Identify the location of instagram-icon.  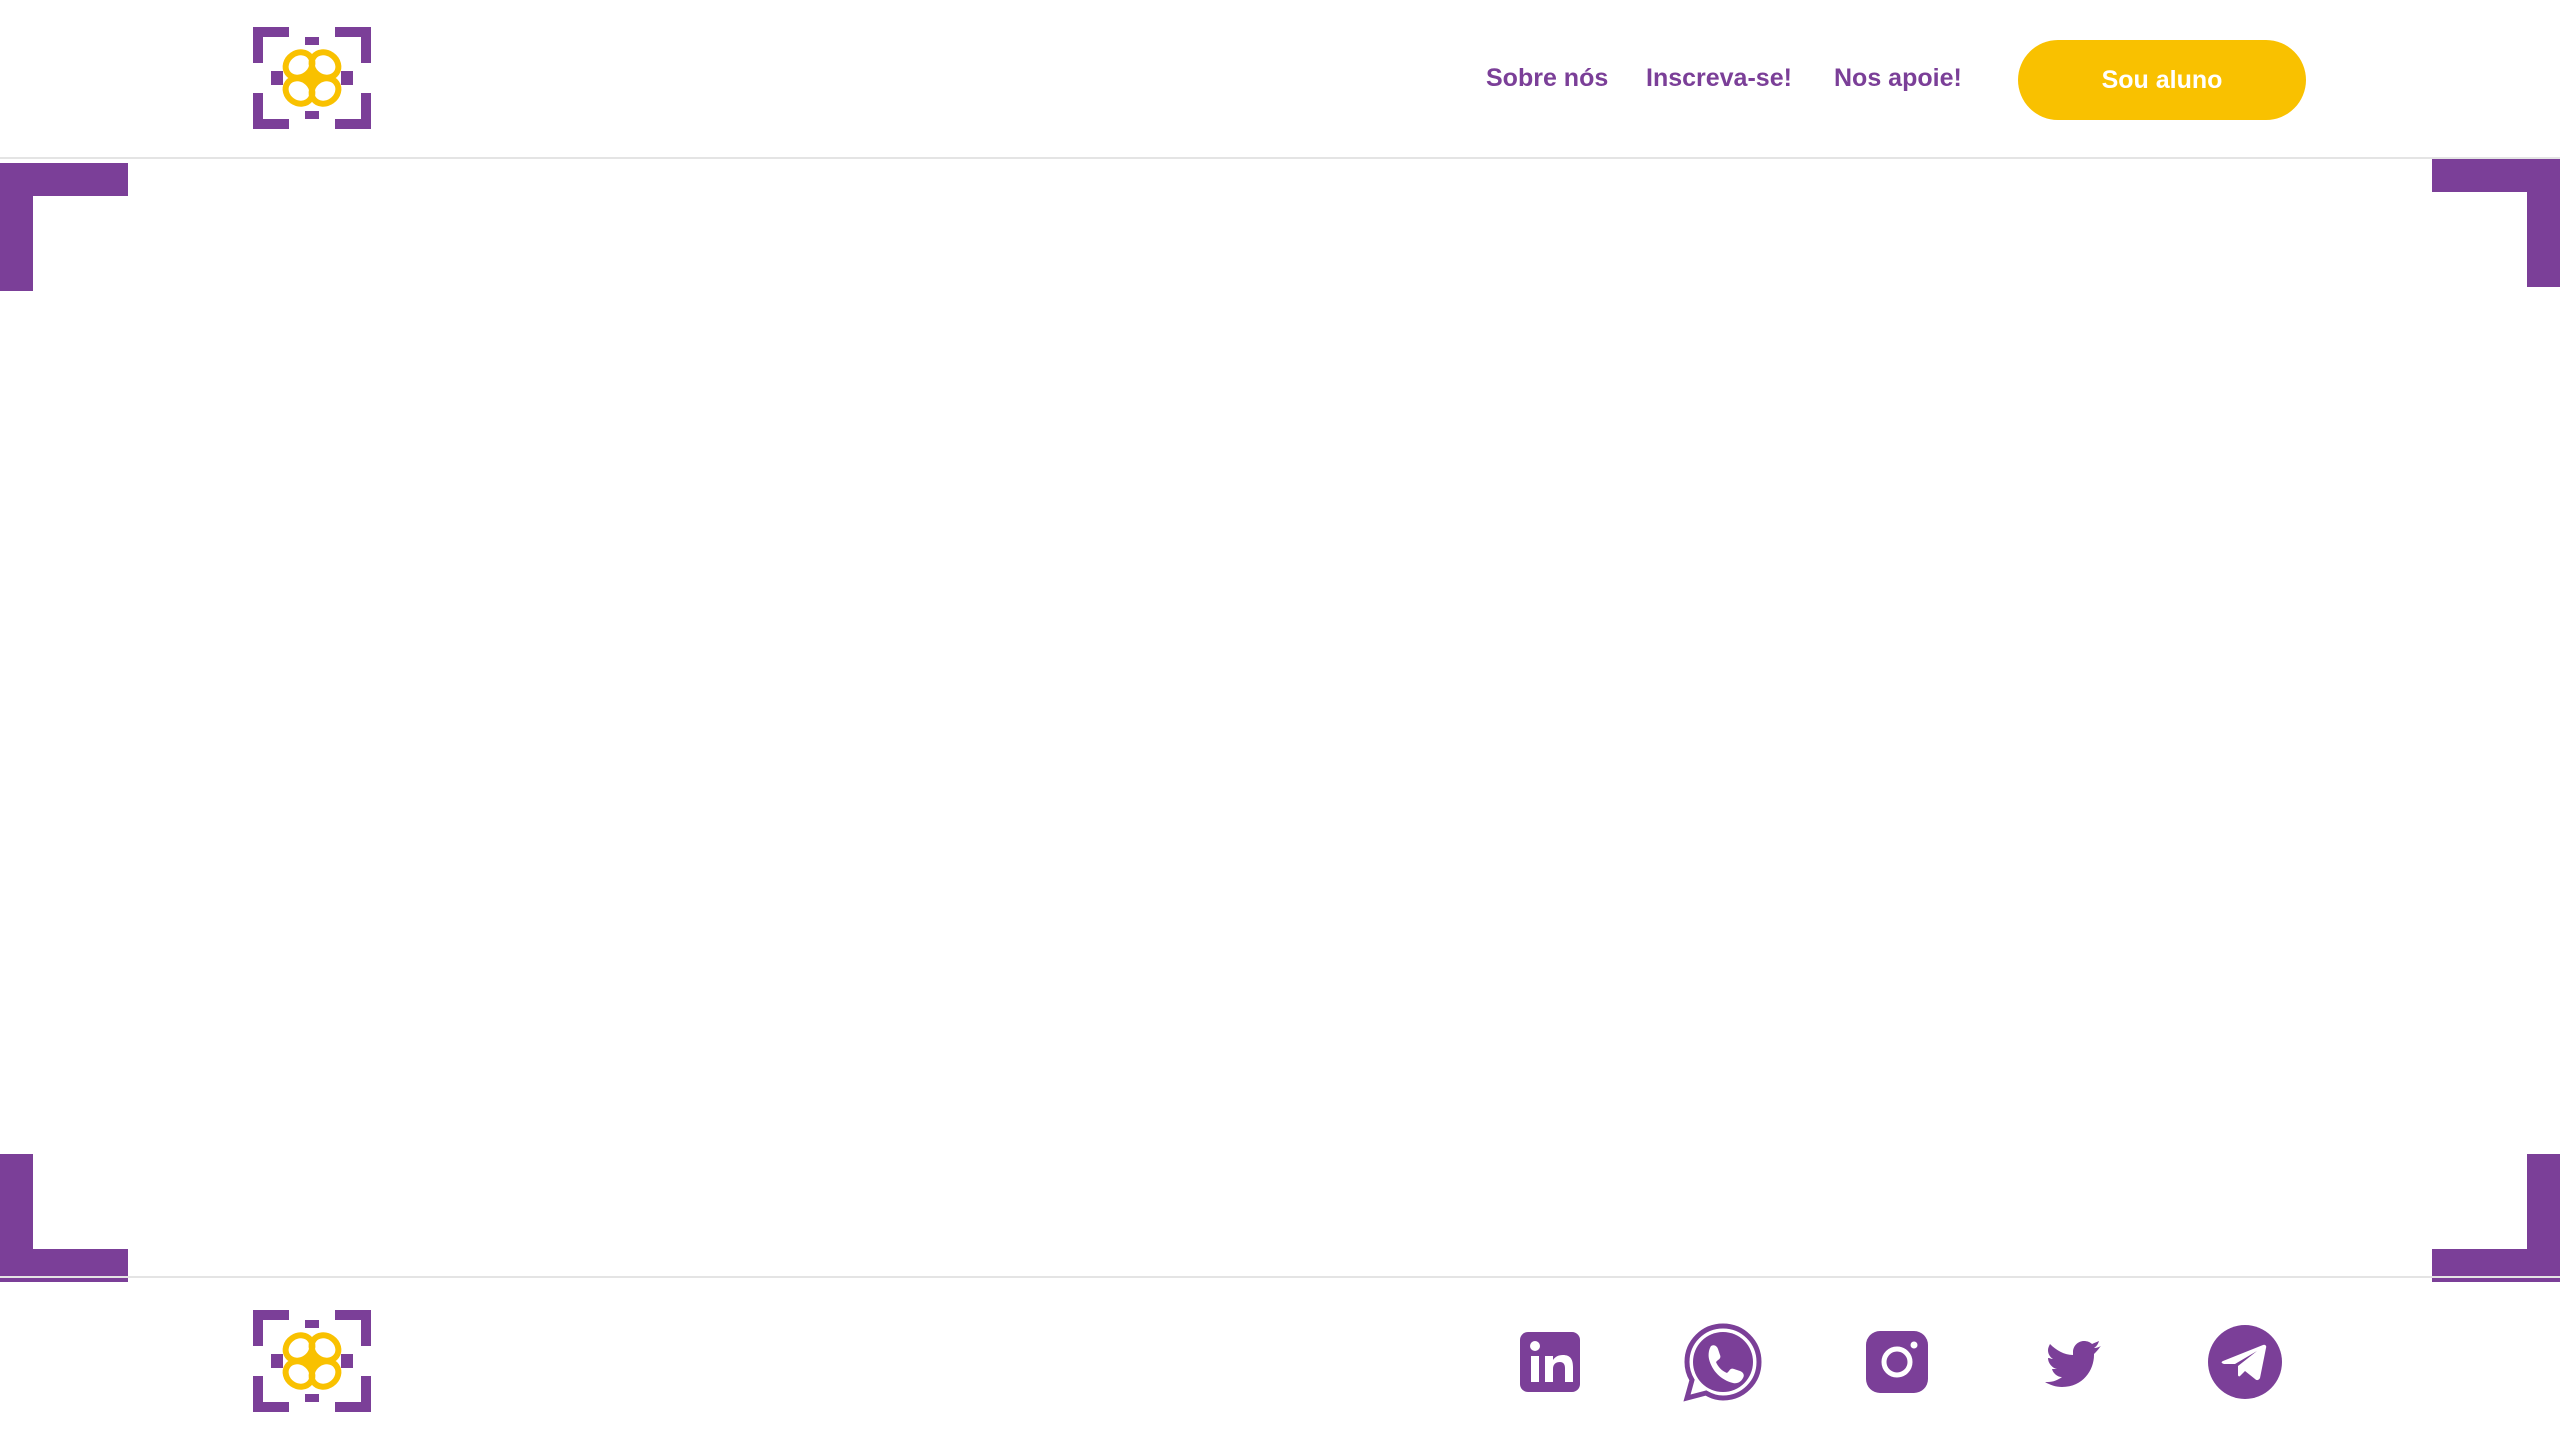
(1897, 1362).